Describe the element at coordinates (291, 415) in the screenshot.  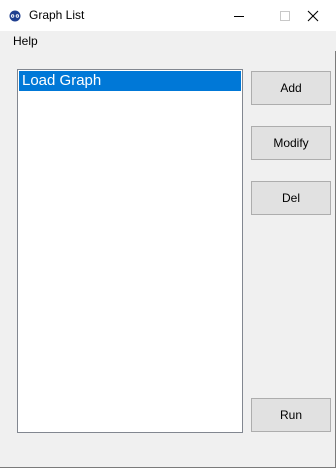
I see `run-button: Run` at that location.